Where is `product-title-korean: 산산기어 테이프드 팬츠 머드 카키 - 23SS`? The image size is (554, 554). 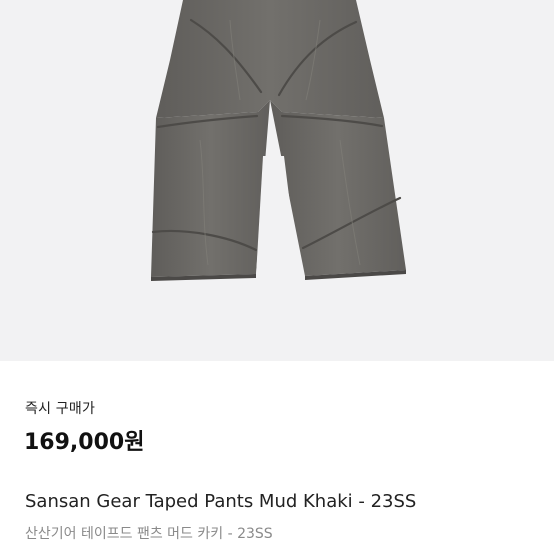 product-title-korean: 산산기어 테이프드 팬츠 머드 카키 - 23SS is located at coordinates (149, 534).